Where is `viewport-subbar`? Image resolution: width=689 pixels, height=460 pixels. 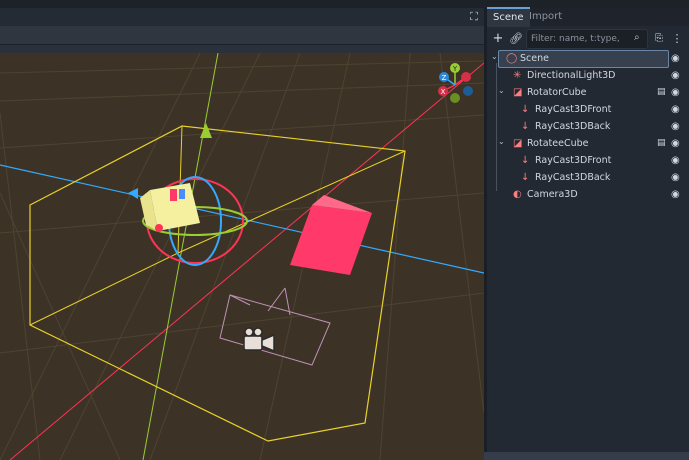 viewport-subbar is located at coordinates (242, 35).